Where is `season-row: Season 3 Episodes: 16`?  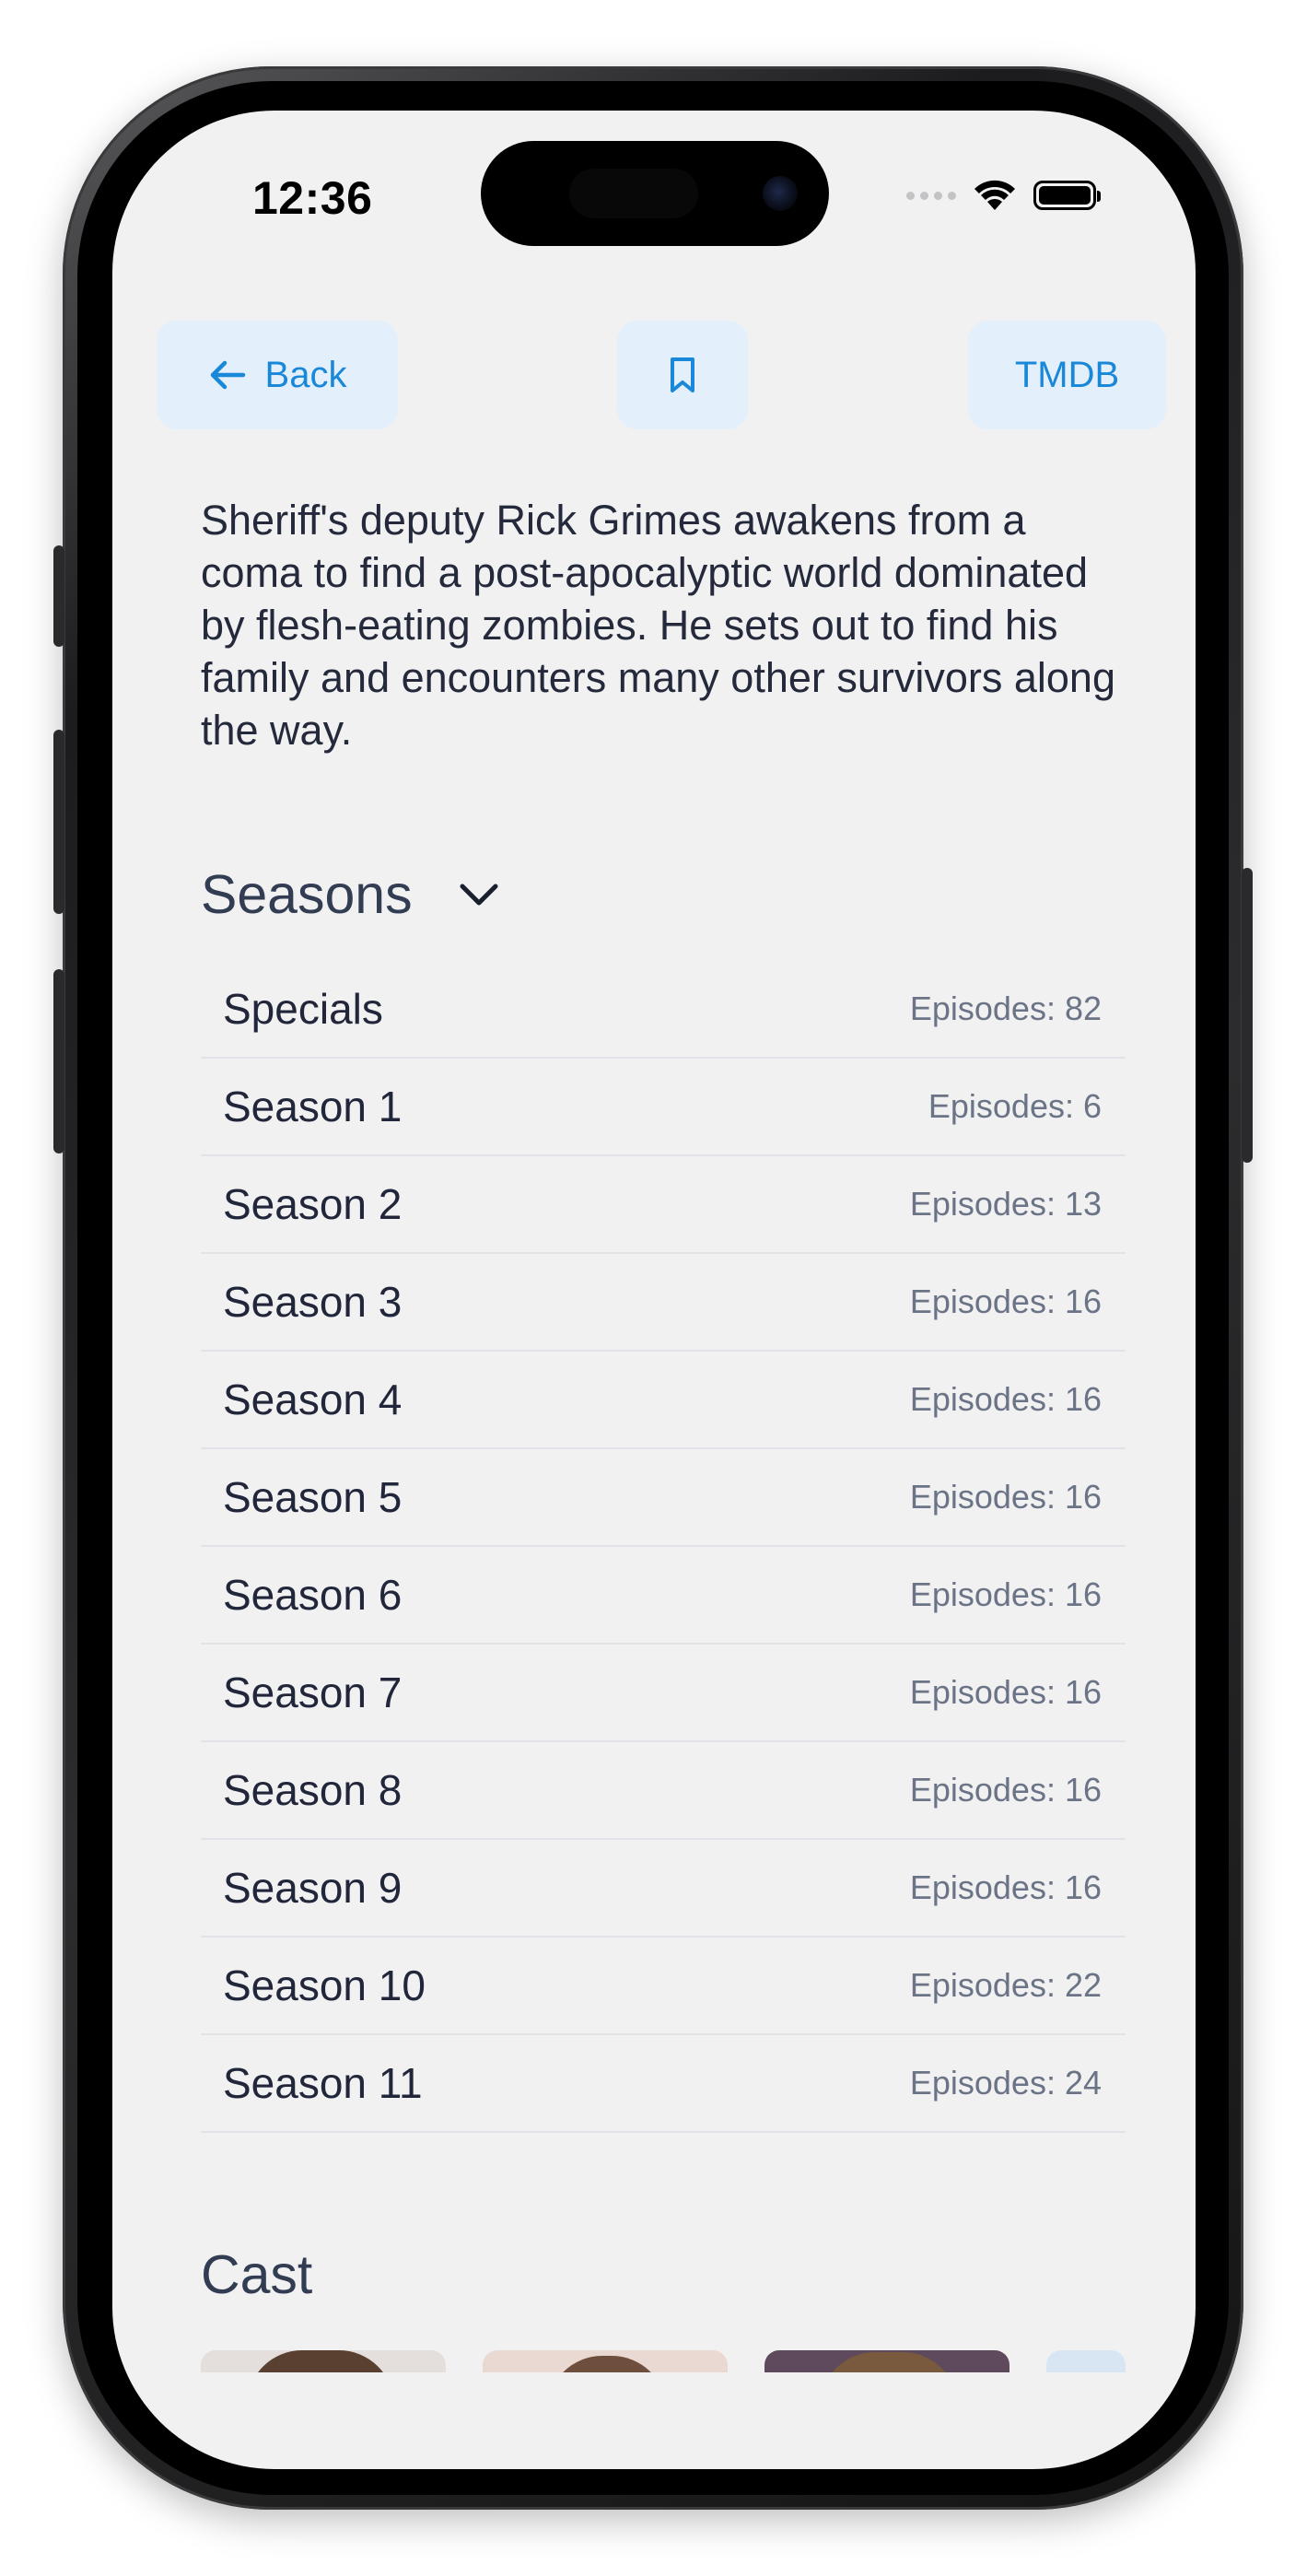 season-row: Season 3 Episodes: 16 is located at coordinates (664, 1303).